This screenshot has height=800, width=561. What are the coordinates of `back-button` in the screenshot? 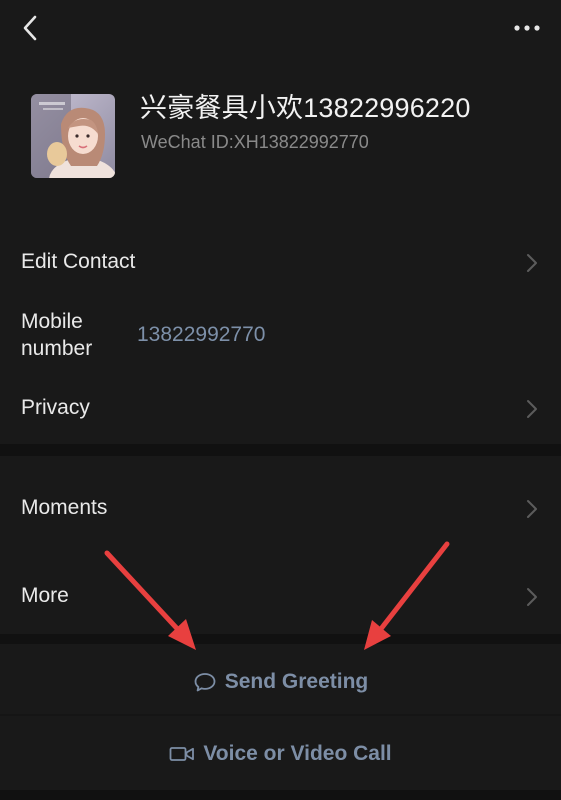 It's located at (30, 28).